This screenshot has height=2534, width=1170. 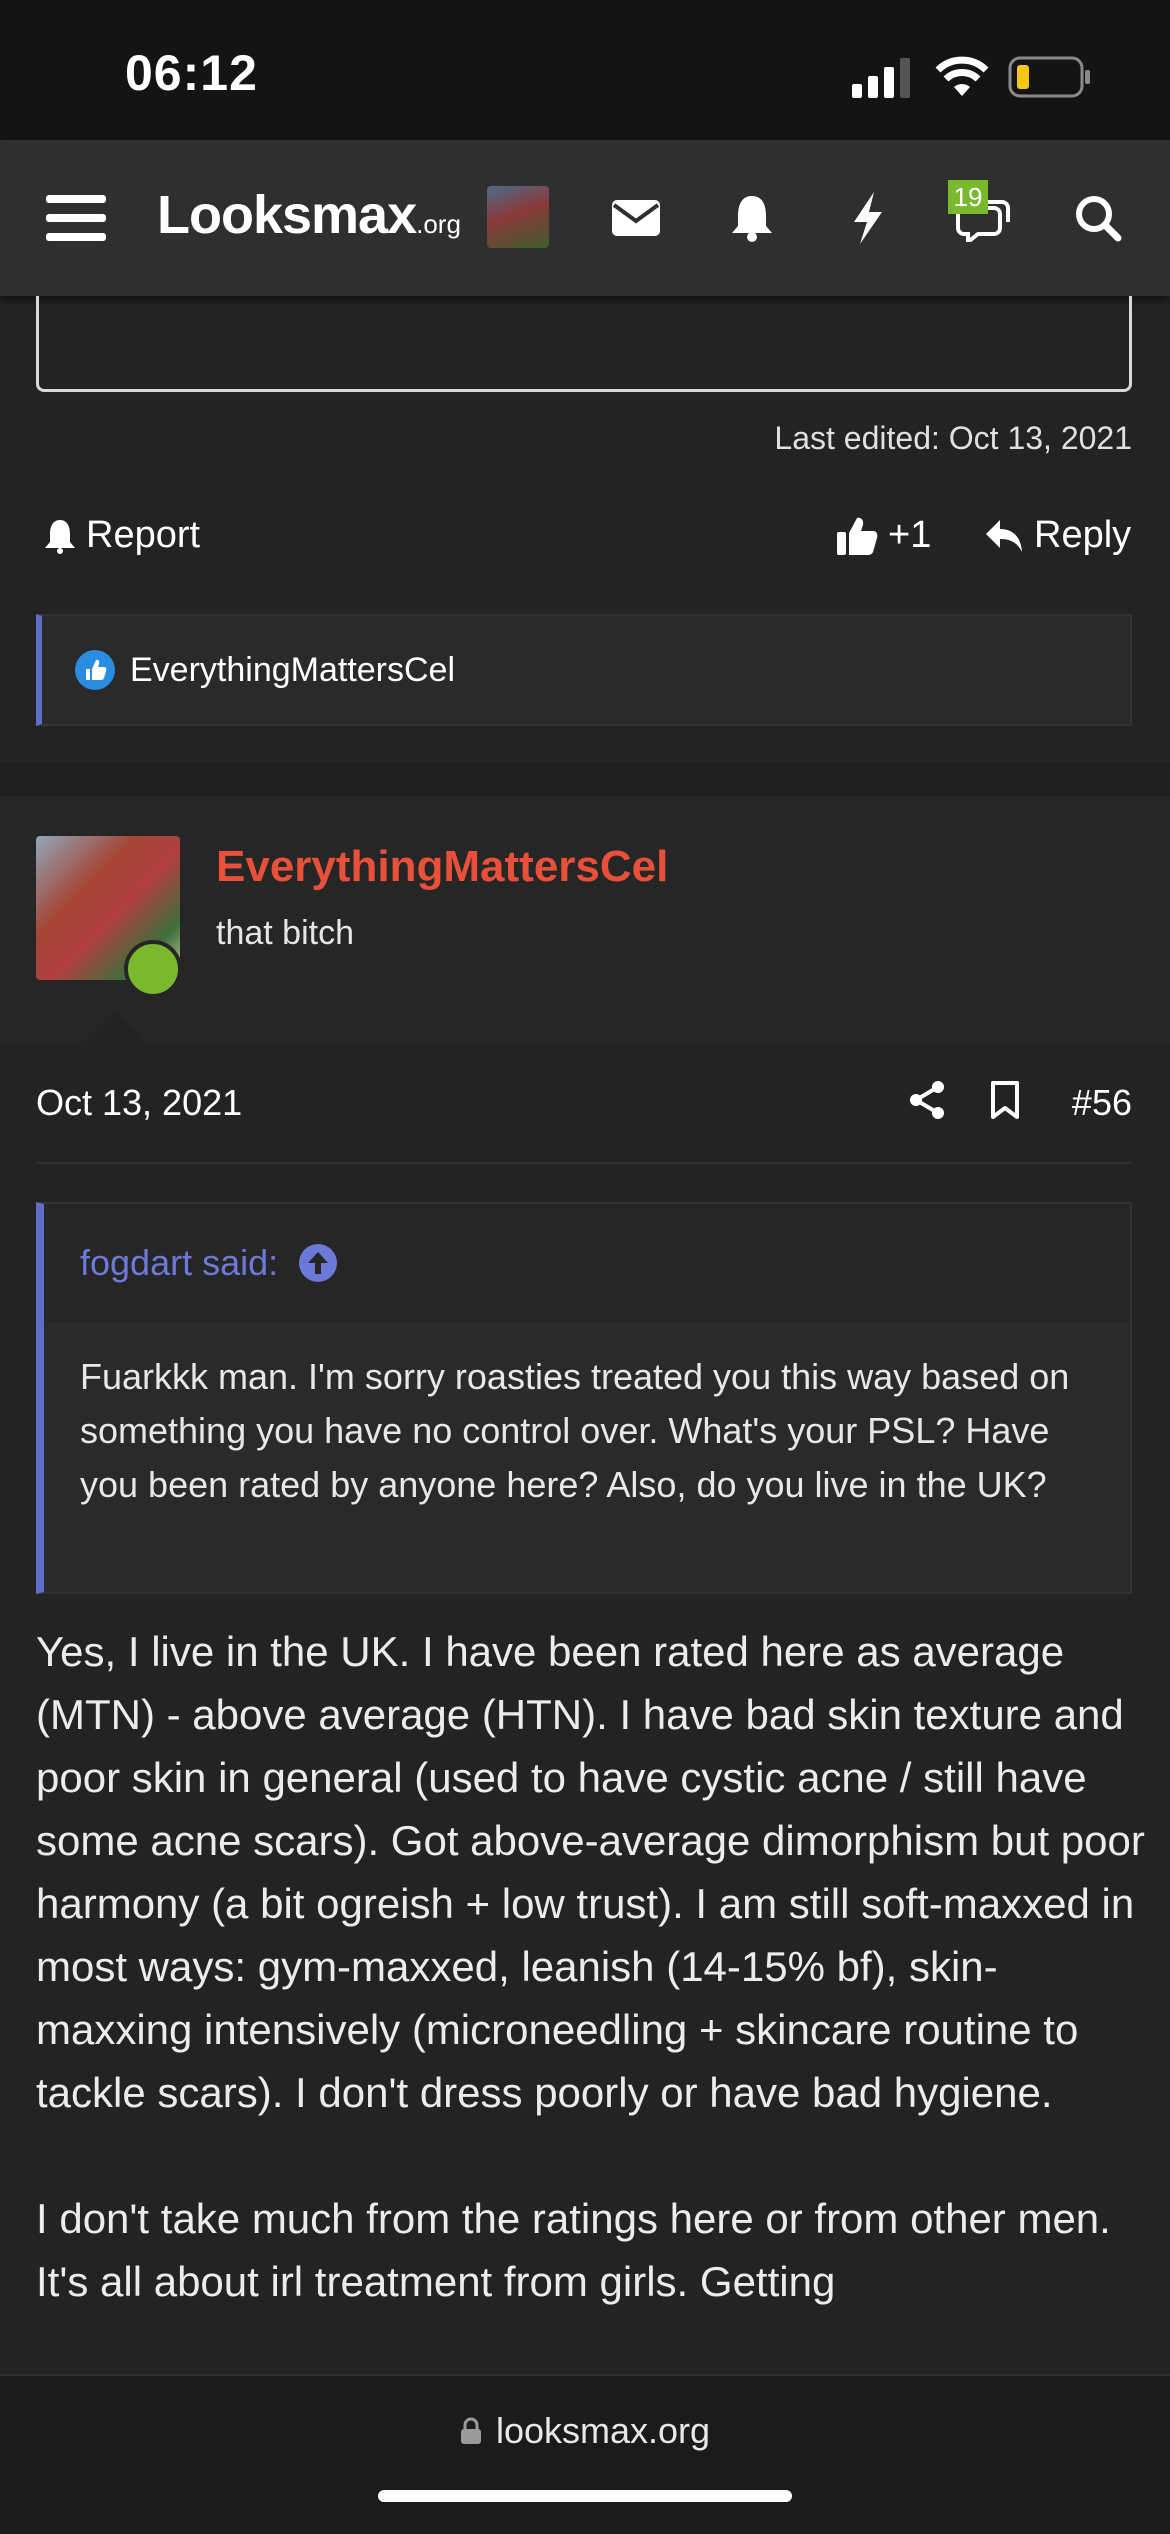 I want to click on post-divider, so click(x=585, y=779).